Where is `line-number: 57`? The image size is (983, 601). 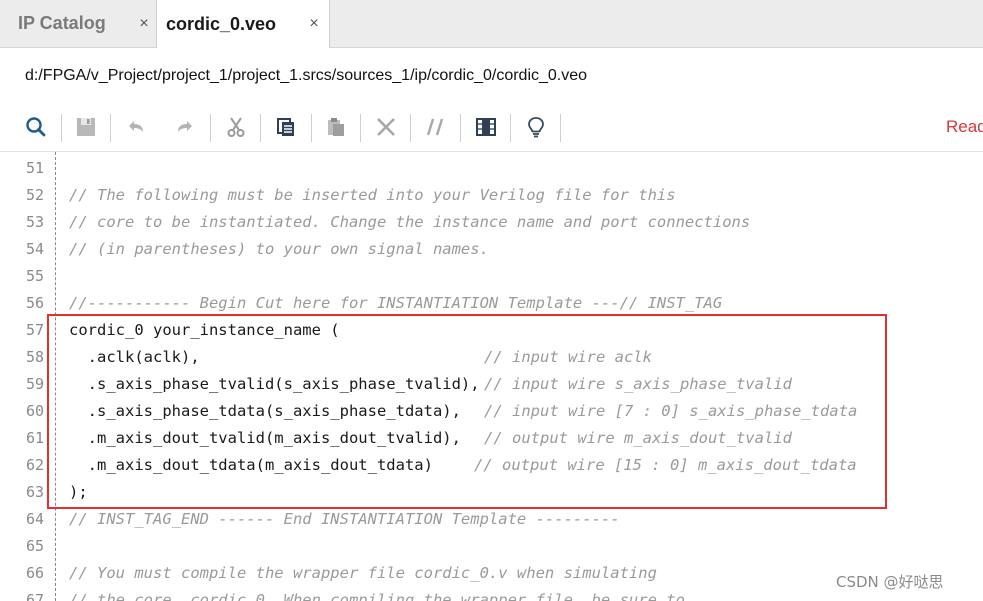 line-number: 57 is located at coordinates (34, 330).